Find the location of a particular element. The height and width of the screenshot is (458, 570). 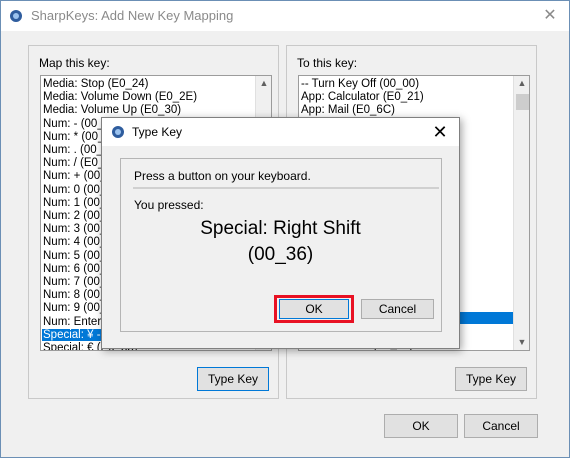

map-to-scrollbar: ▲ ▼ is located at coordinates (521, 213).